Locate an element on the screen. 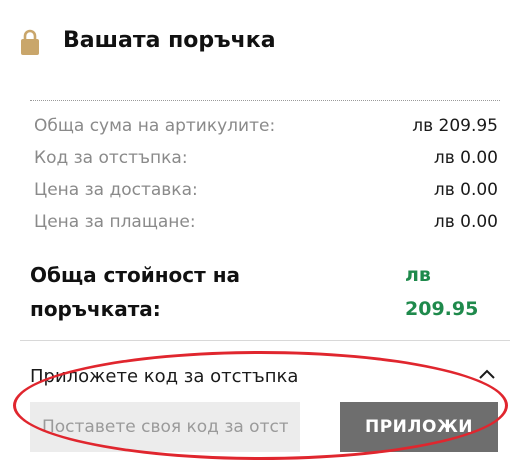  summary-row-value: лв 209.95 is located at coordinates (455, 126).